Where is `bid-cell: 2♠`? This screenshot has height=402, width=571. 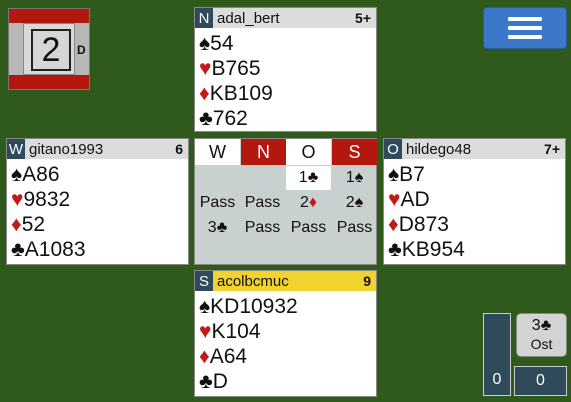
bid-cell: 2♠ is located at coordinates (354, 203).